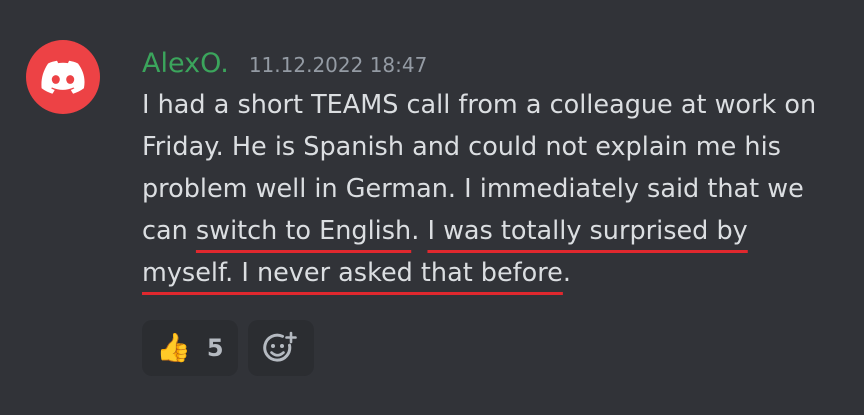 The height and width of the screenshot is (415, 864). I want to click on avatar, so click(63, 77).